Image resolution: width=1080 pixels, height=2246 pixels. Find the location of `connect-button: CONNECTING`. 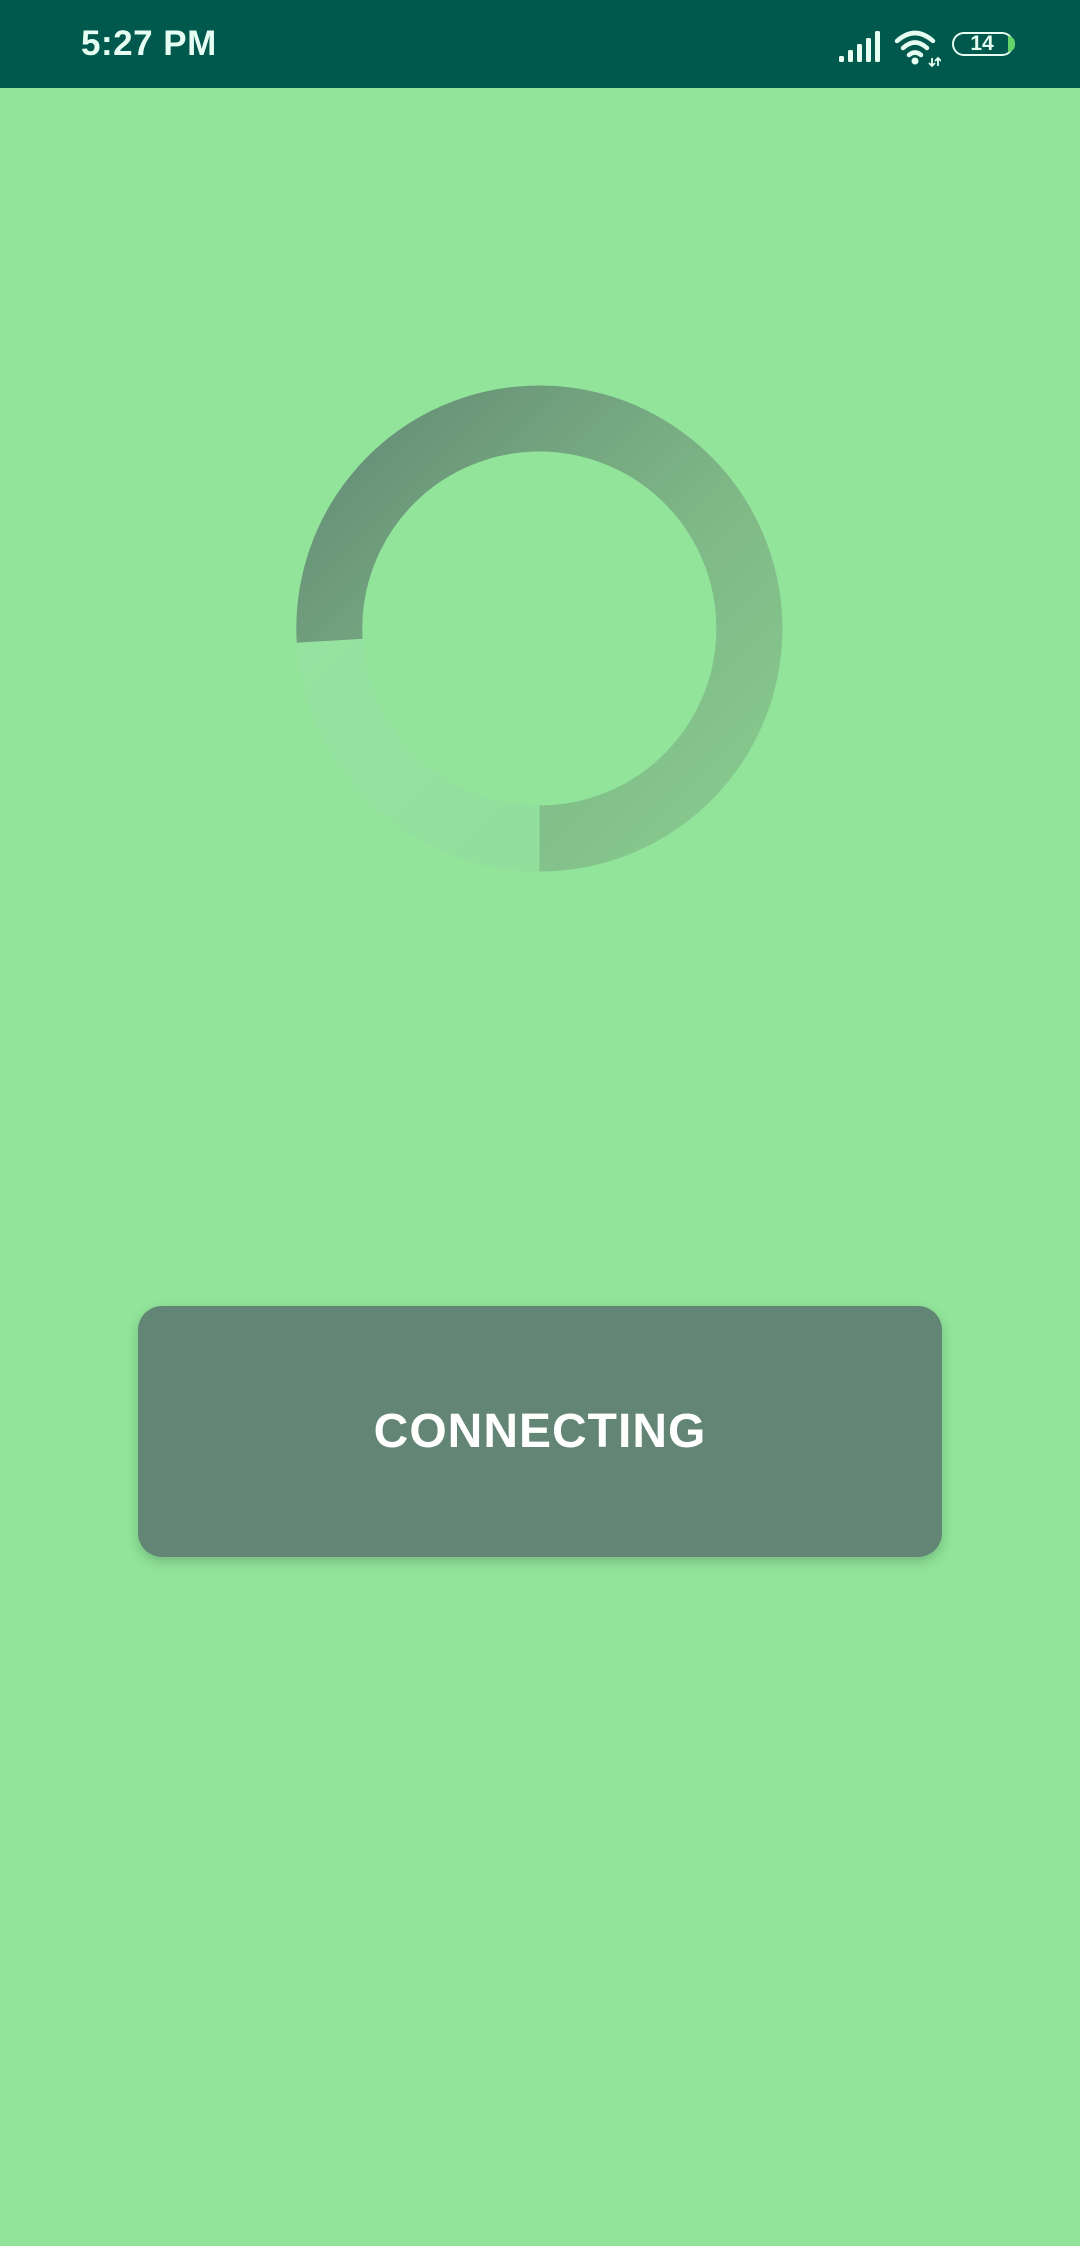

connect-button: CONNECTING is located at coordinates (540, 1431).